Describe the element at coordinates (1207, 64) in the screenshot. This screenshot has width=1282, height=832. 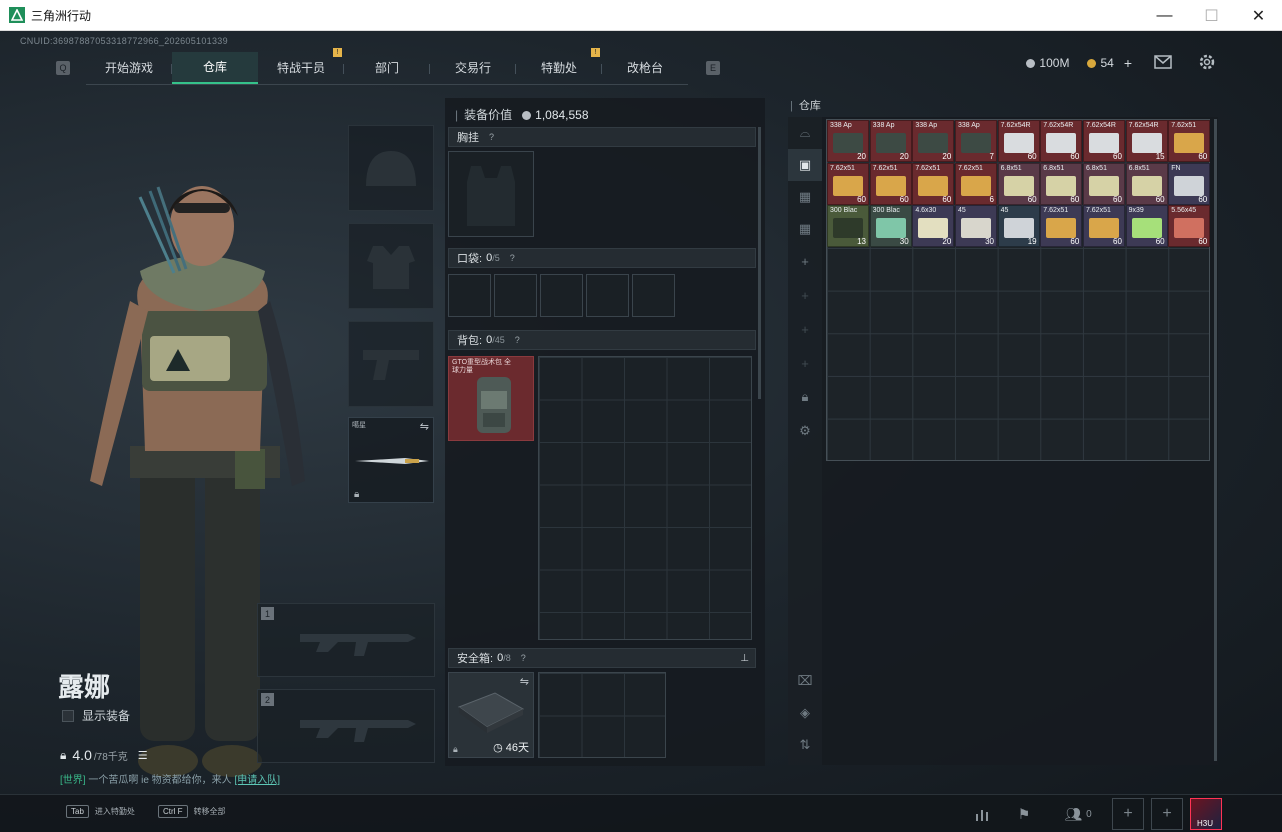
I see `settings-icon` at that location.